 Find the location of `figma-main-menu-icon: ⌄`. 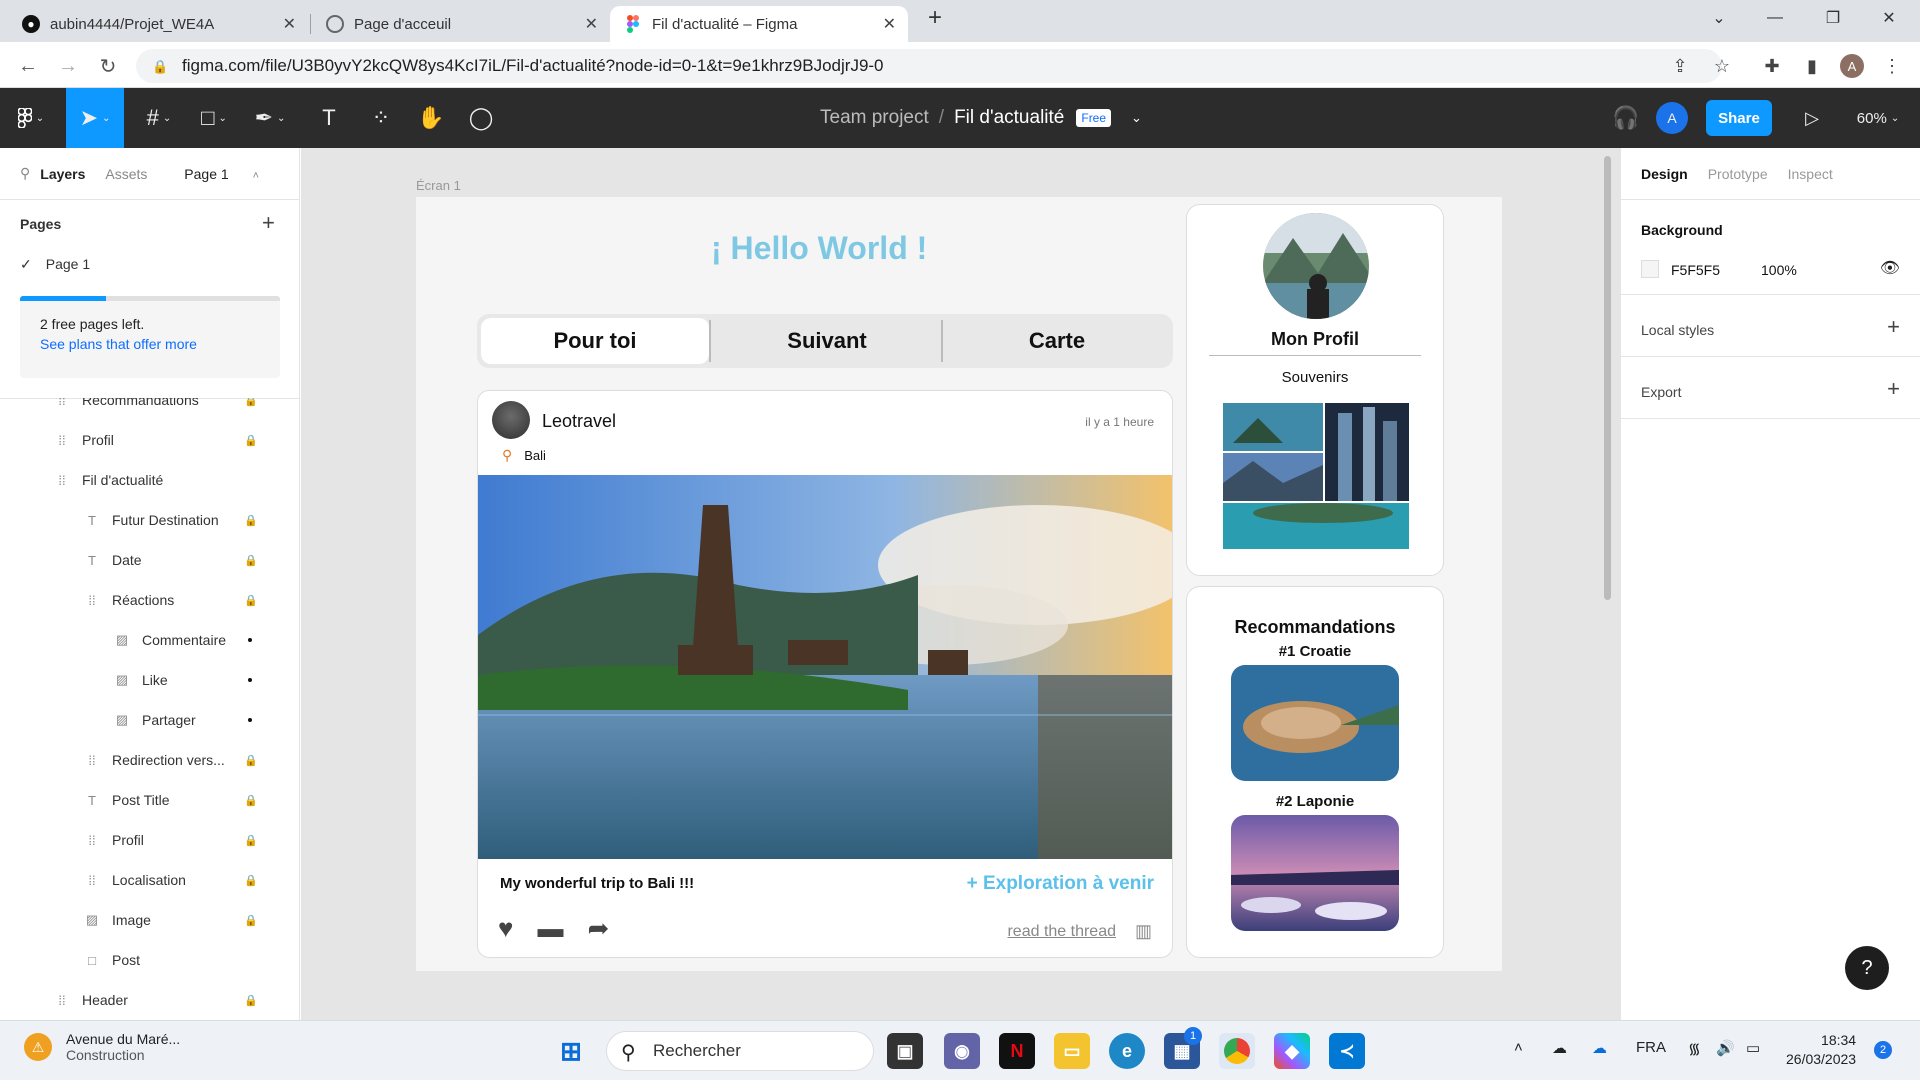

figma-main-menu-icon: ⌄ is located at coordinates (31, 118).